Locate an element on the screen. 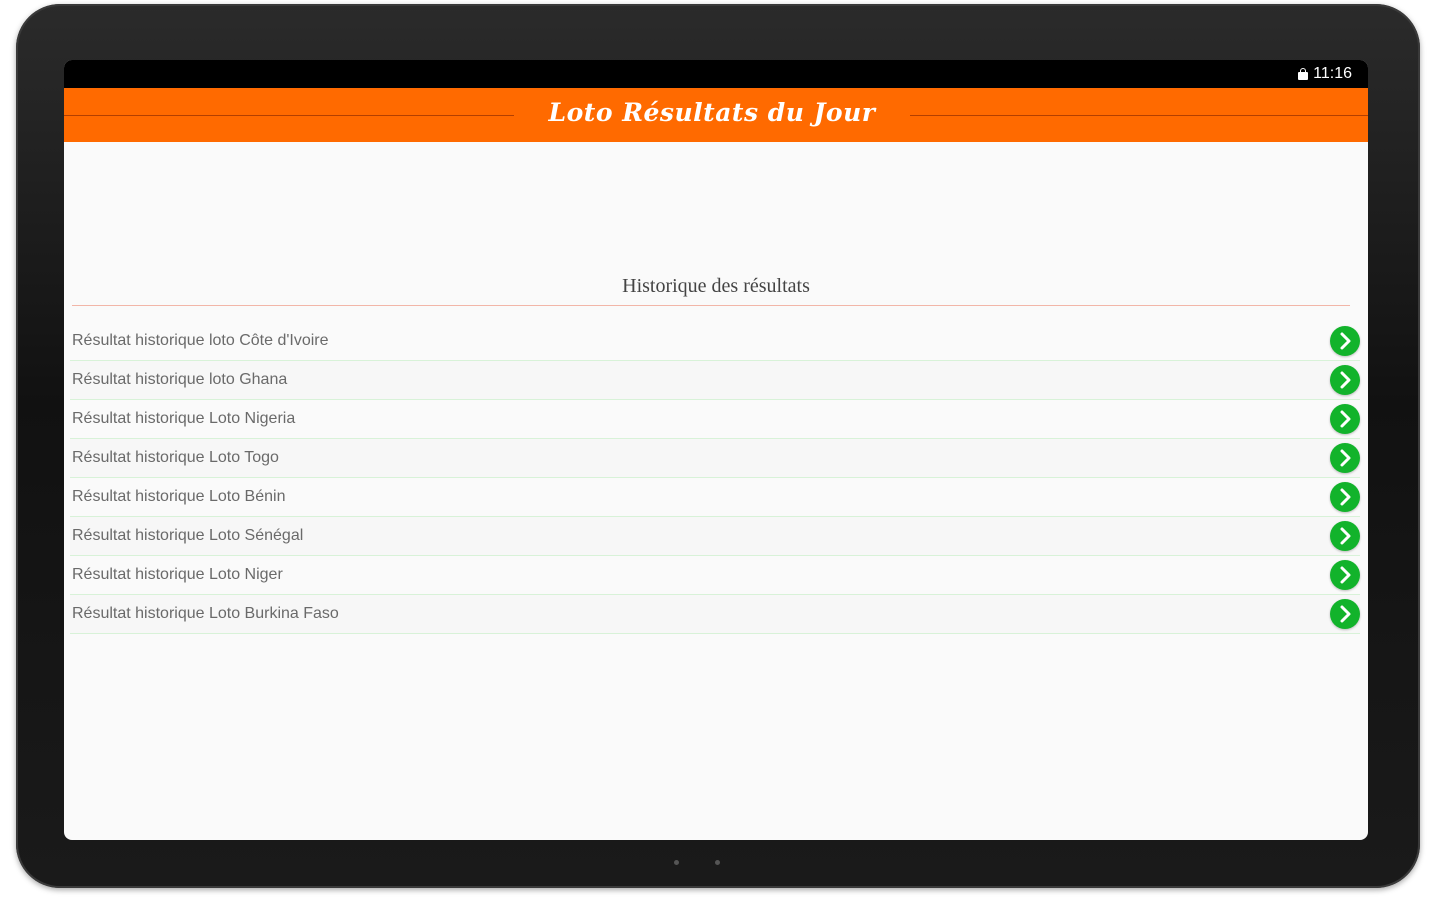 This screenshot has height=900, width=1431. history-item-niger: Résultat historique Loto Niger is located at coordinates (715, 575).